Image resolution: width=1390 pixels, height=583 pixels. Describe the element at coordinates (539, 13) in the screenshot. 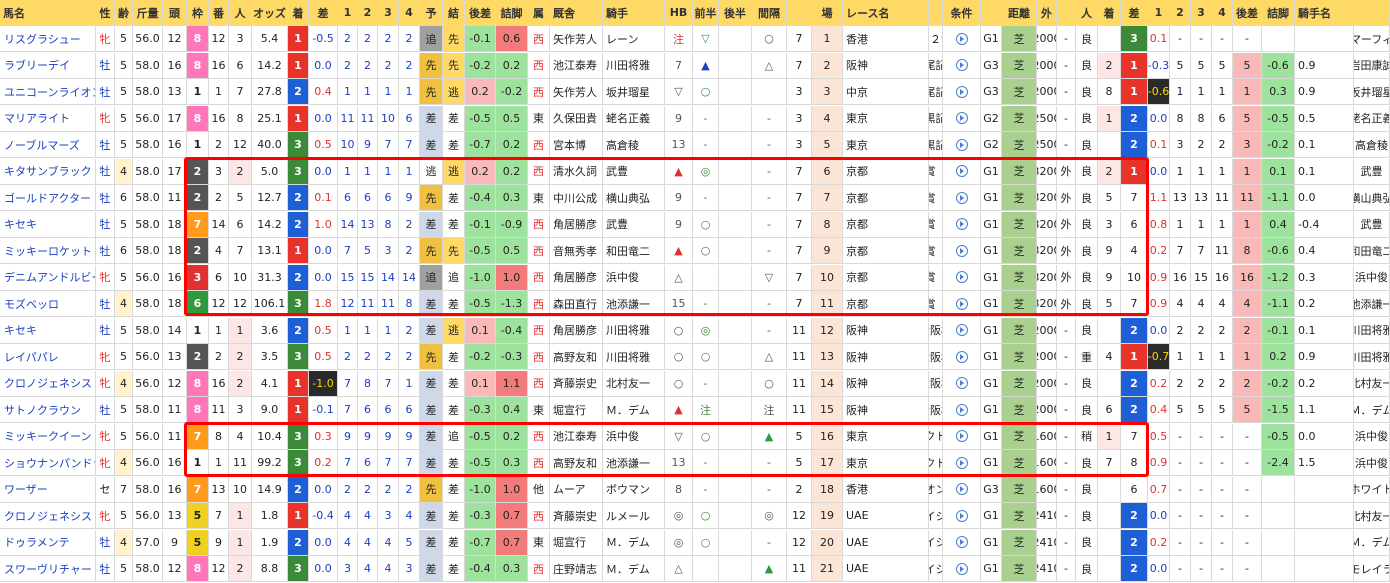

I see `header-zoku: 属` at that location.